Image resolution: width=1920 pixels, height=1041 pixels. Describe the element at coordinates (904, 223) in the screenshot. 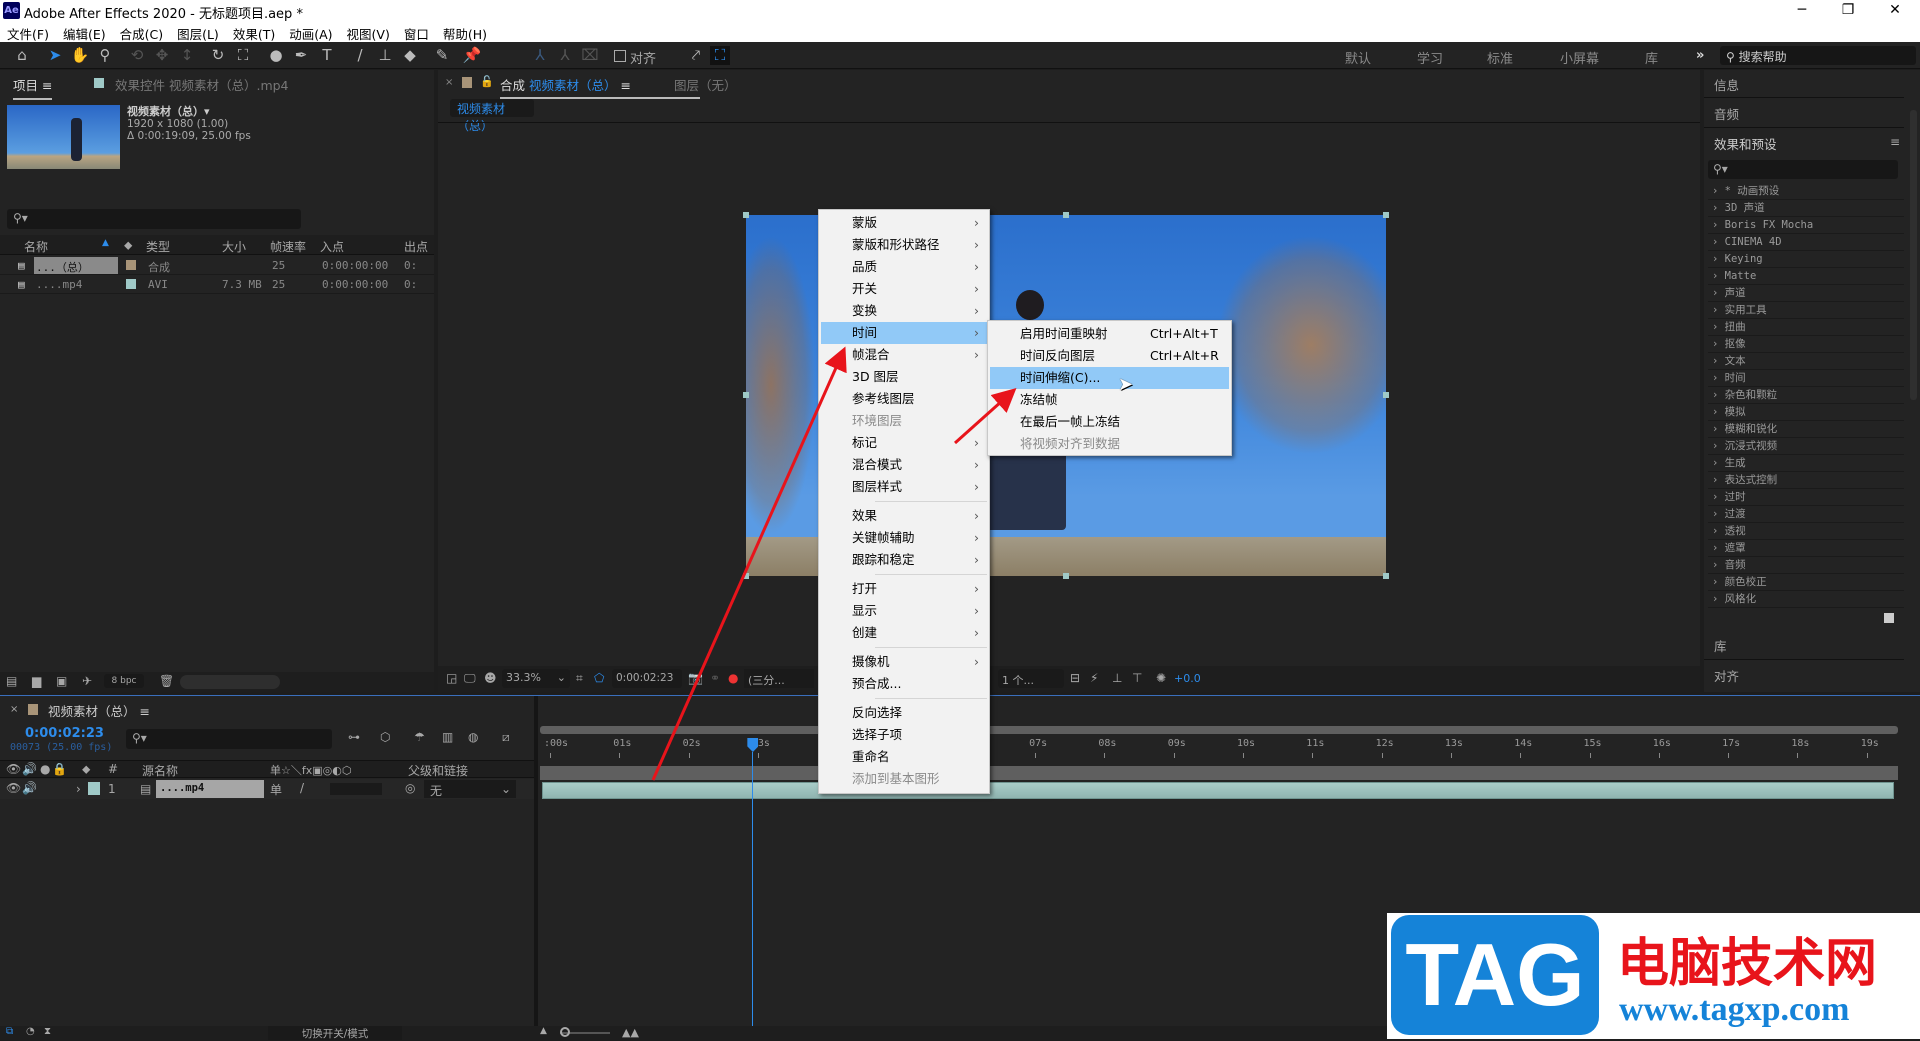

I see `context-menu-item: 蒙版 ›` at that location.